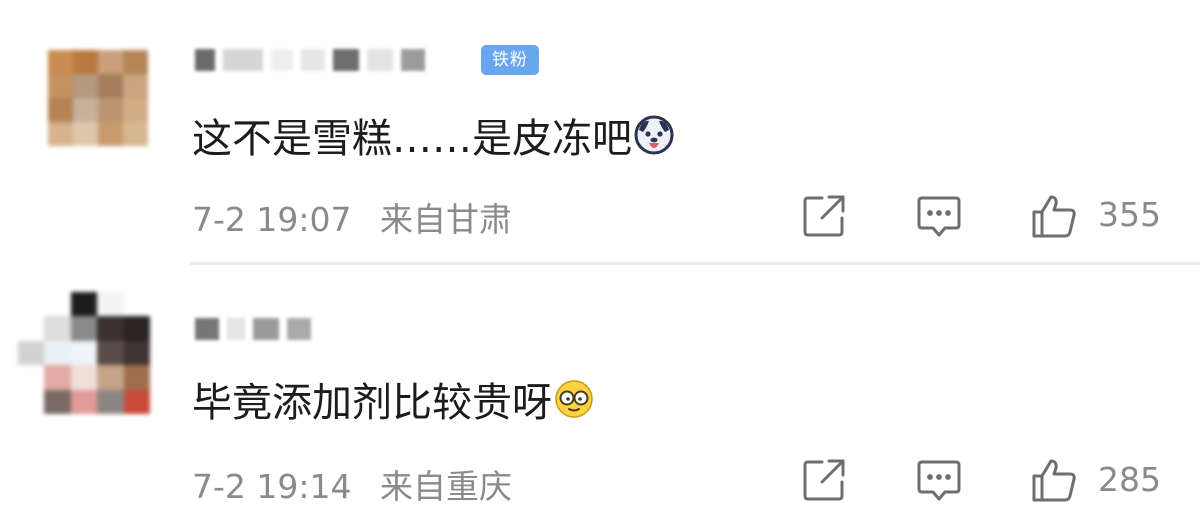 This screenshot has width=1200, height=514. What do you see at coordinates (446, 219) in the screenshot?
I see `comment-location: 来自甘肃` at bounding box center [446, 219].